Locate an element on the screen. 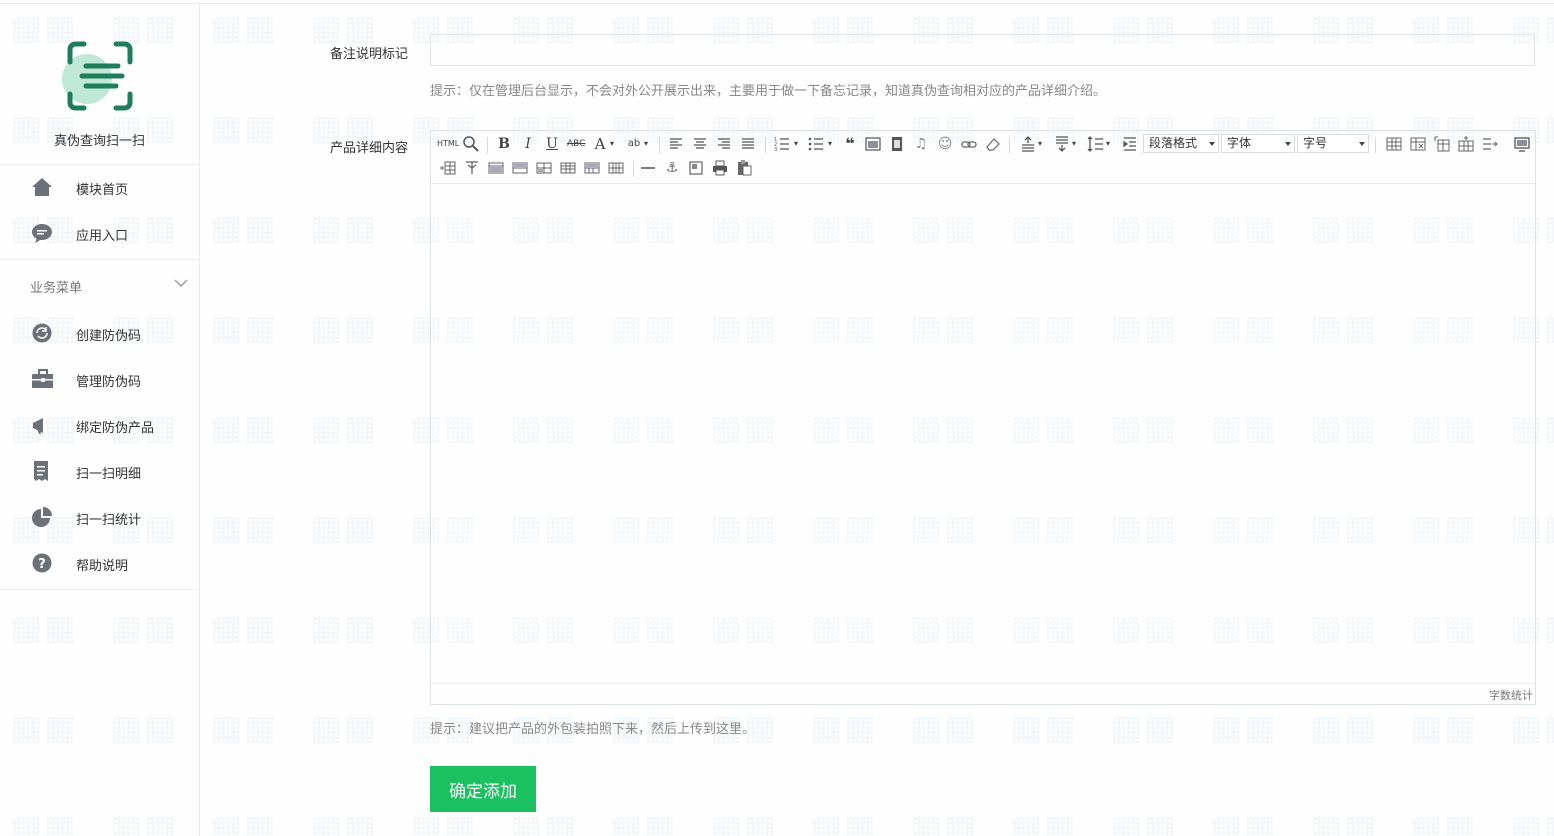 This screenshot has height=836, width=1554. insert-link-button is located at coordinates (969, 144).